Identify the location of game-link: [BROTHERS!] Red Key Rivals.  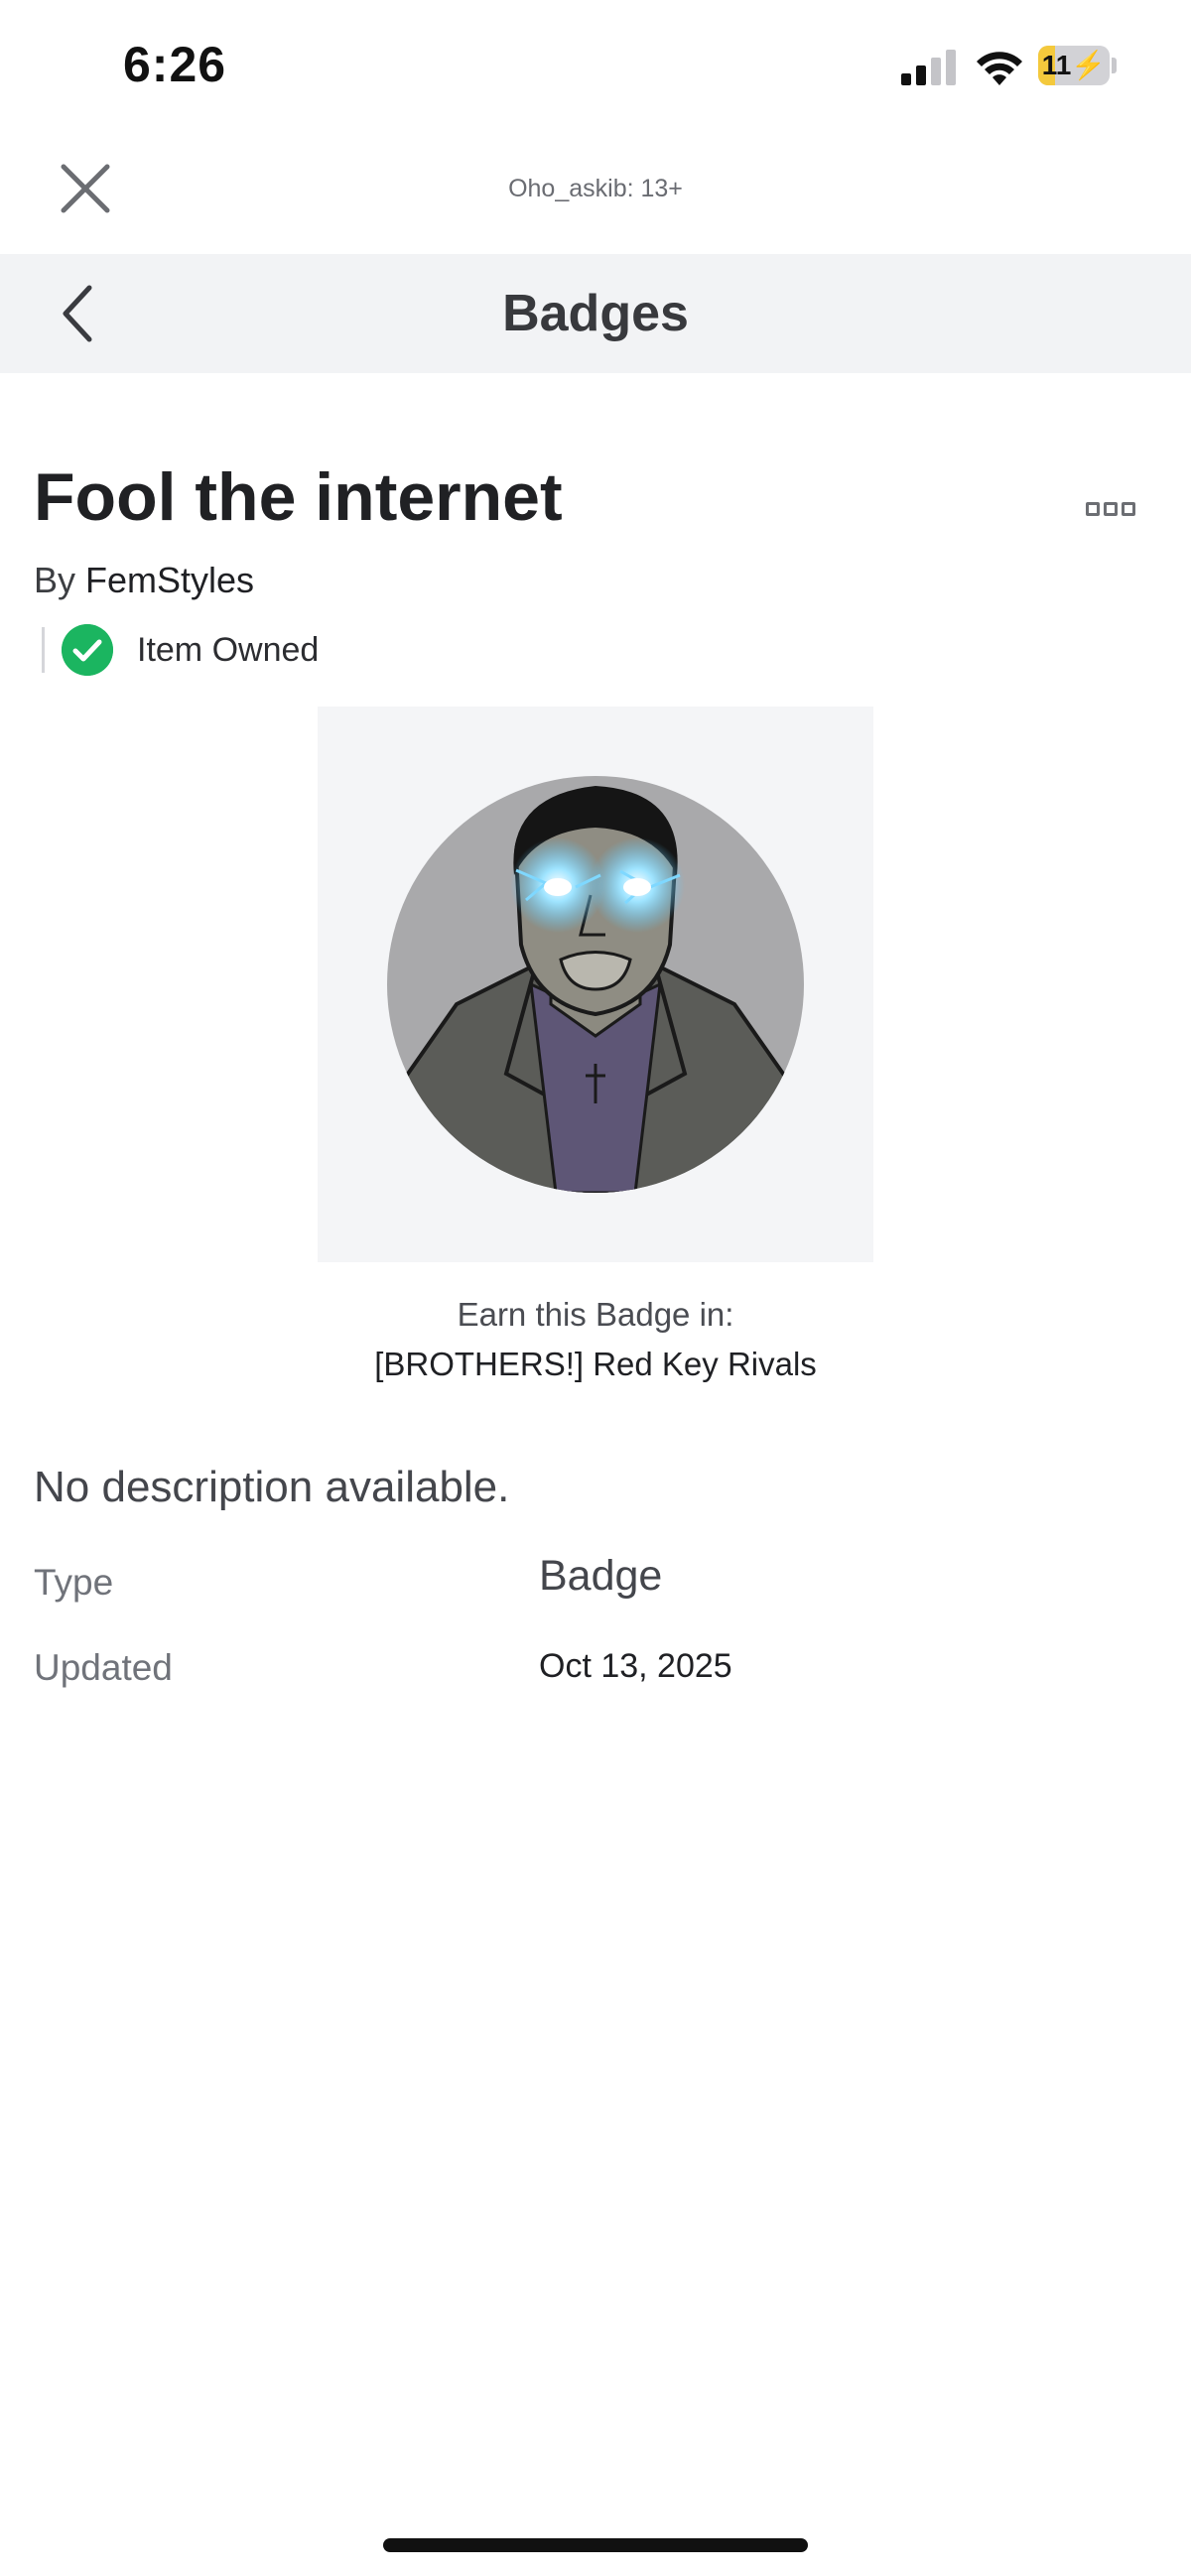
(595, 1365).